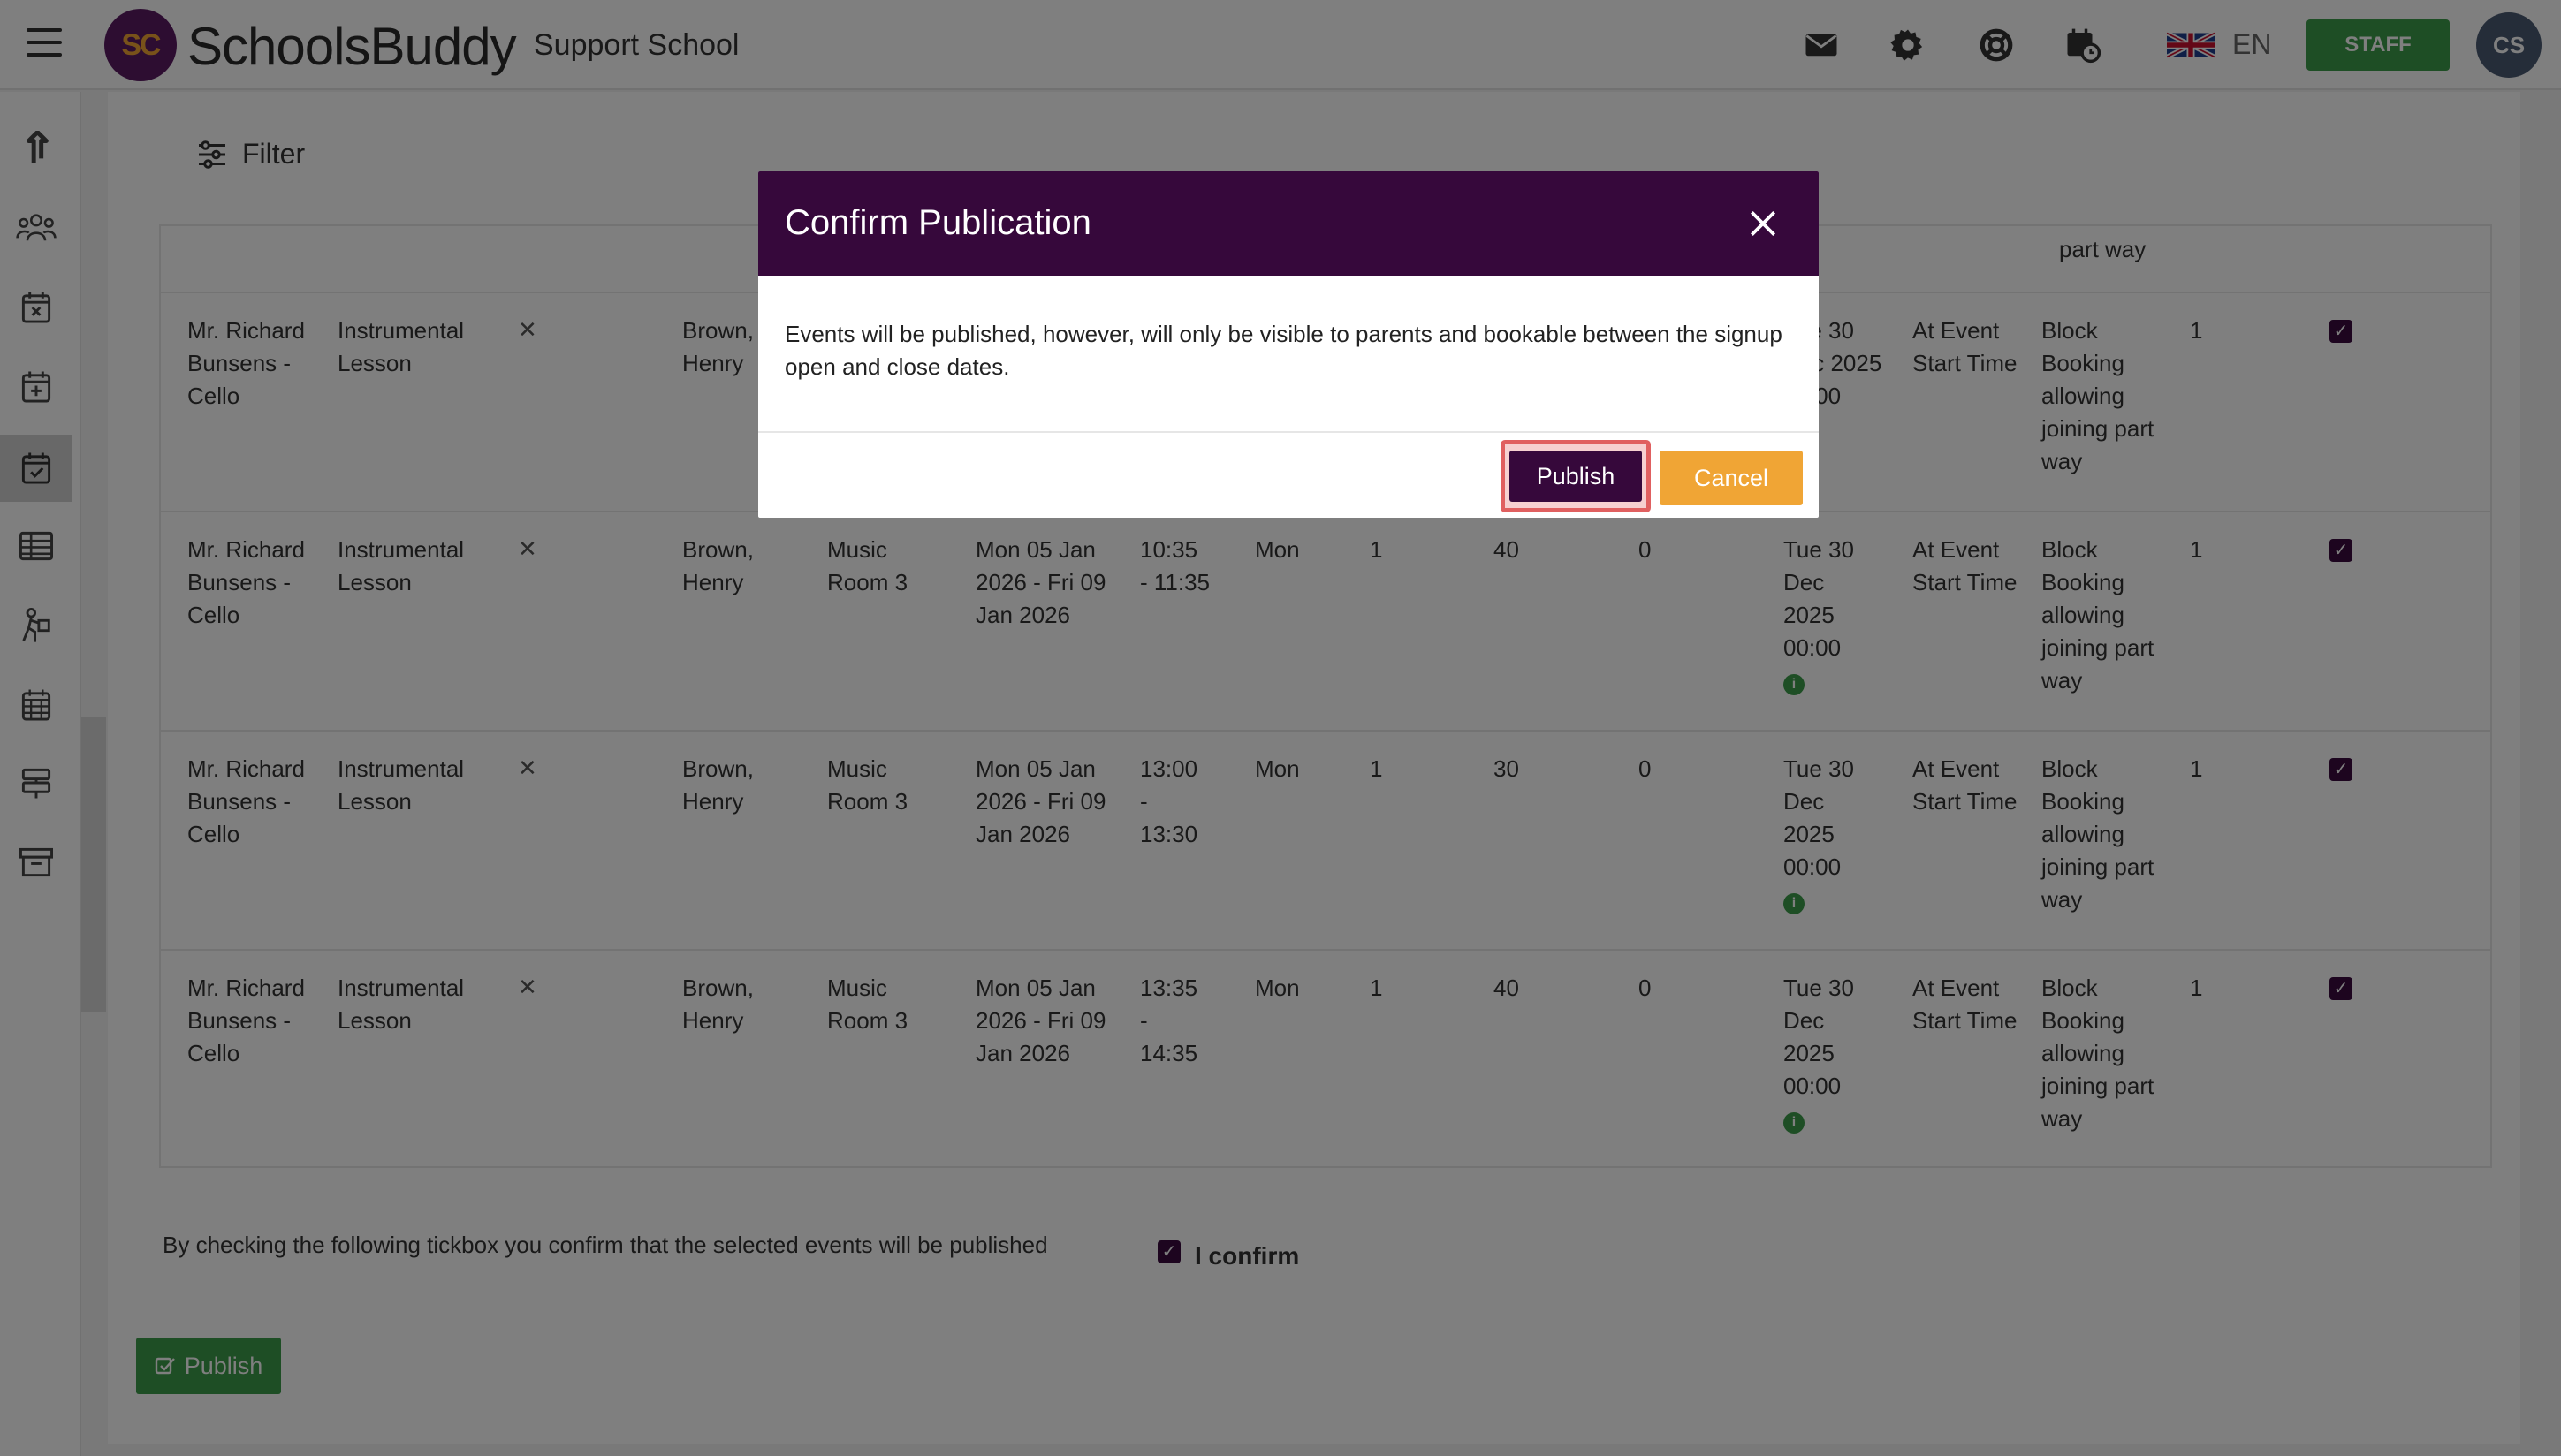  Describe the element at coordinates (1288, 224) in the screenshot. I see `dialog-header: Confirm Publication` at that location.